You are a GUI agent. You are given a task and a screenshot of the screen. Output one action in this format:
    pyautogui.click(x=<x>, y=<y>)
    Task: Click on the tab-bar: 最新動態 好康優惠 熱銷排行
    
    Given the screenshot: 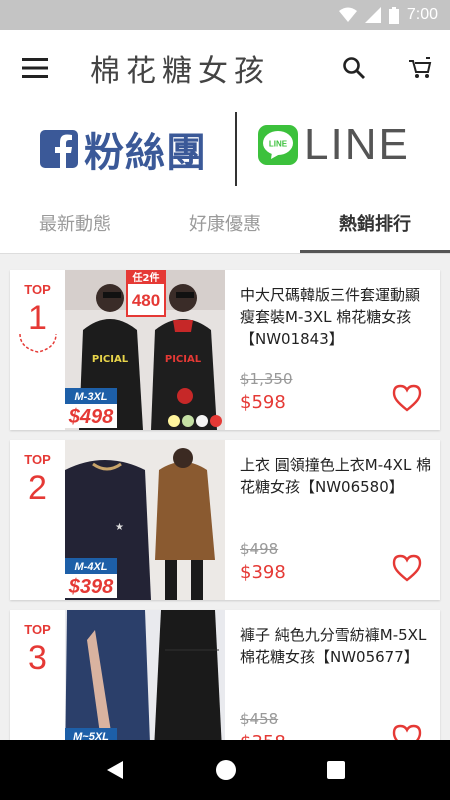 What is the action you would take?
    pyautogui.click(x=225, y=223)
    